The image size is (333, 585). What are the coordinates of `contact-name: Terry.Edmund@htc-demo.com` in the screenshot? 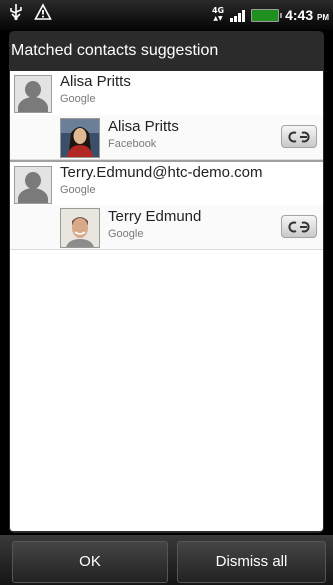 It's located at (161, 172).